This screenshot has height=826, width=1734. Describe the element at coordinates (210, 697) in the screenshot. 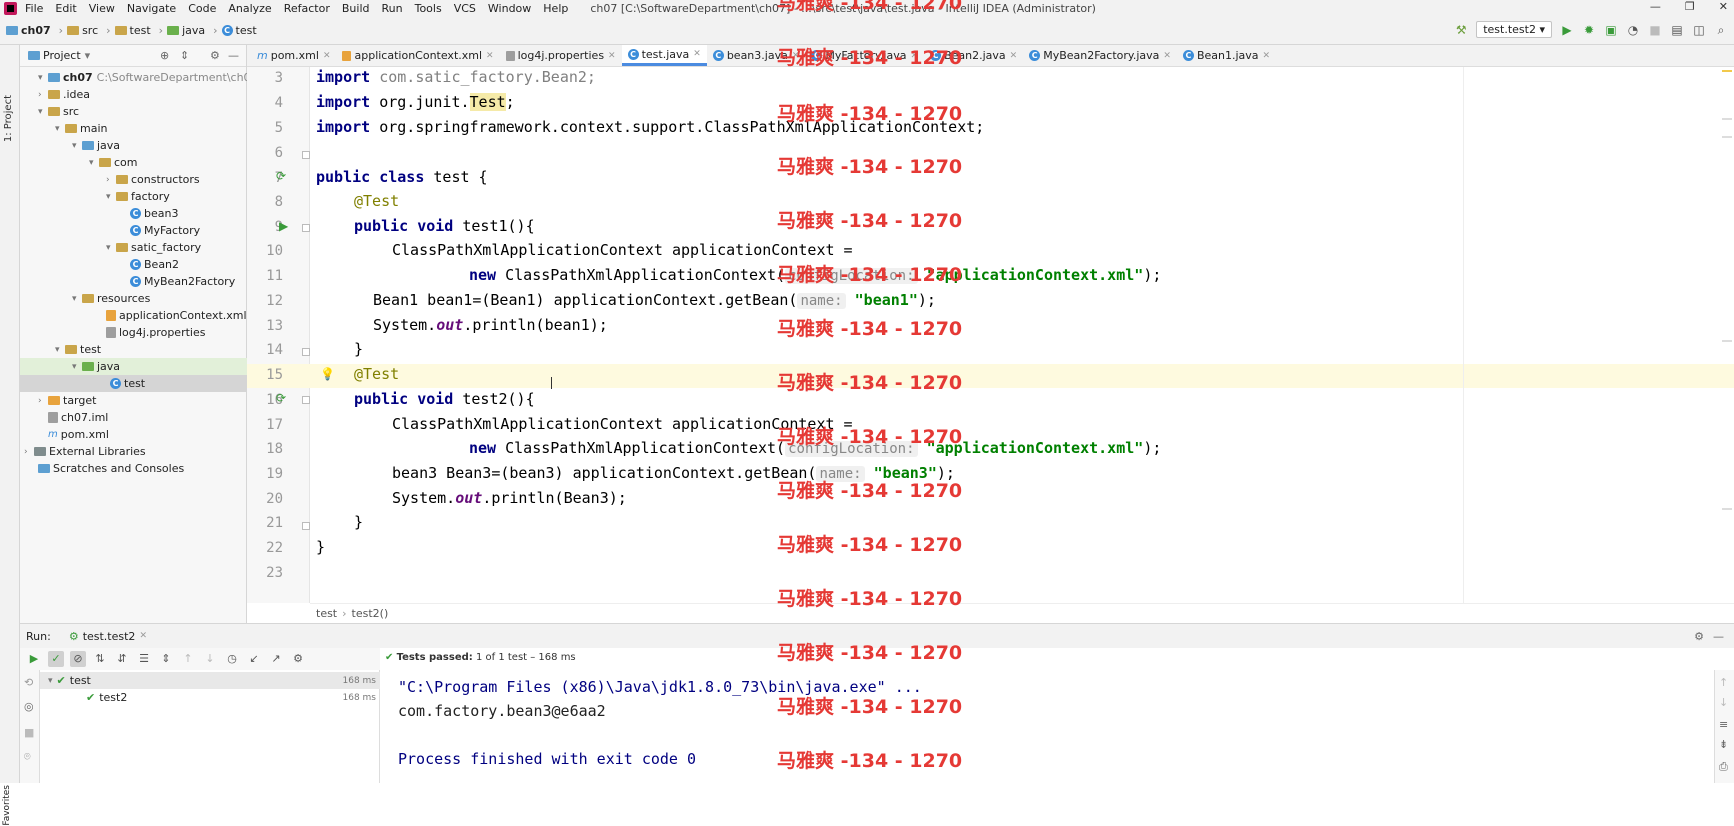

I see `test-node-test2: ✔ test2 168 ms` at that location.